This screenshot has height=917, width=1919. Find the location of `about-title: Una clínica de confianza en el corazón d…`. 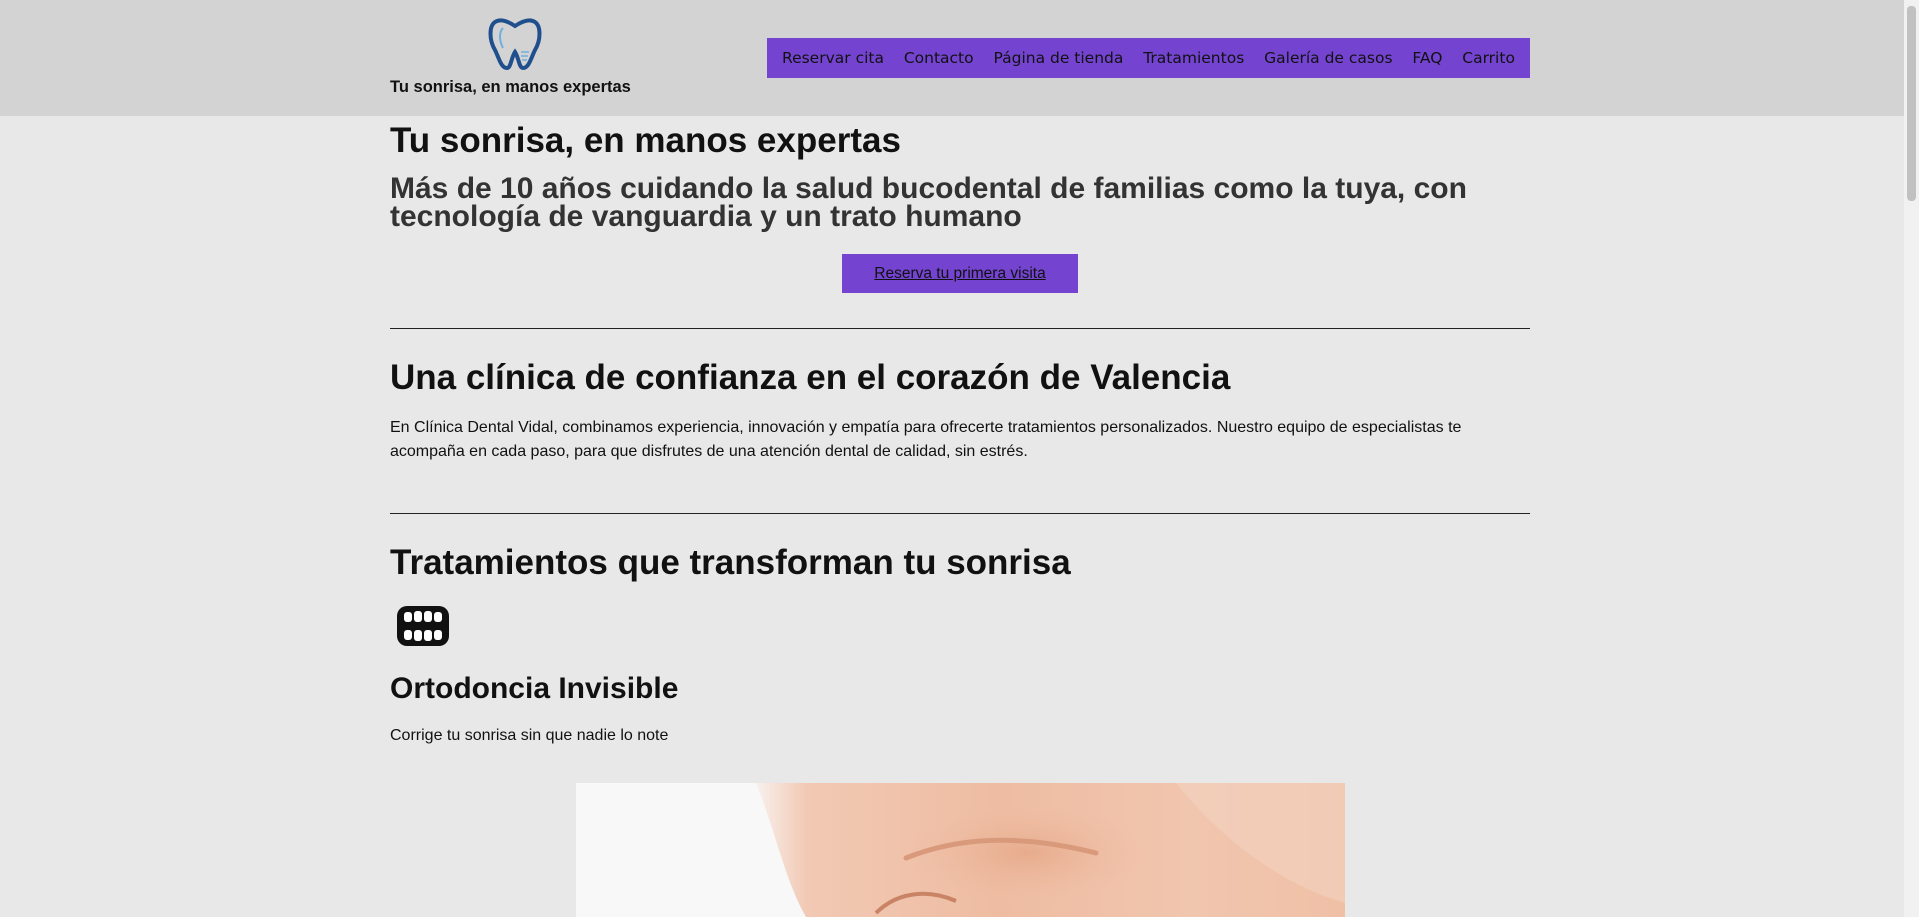

about-title: Una clínica de confianza en el corazón d… is located at coordinates (810, 377).